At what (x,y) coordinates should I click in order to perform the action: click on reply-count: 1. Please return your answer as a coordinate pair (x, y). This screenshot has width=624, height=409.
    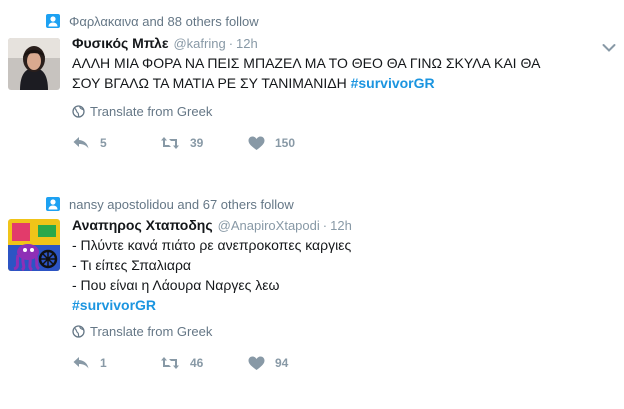
    Looking at the image, I should click on (103, 363).